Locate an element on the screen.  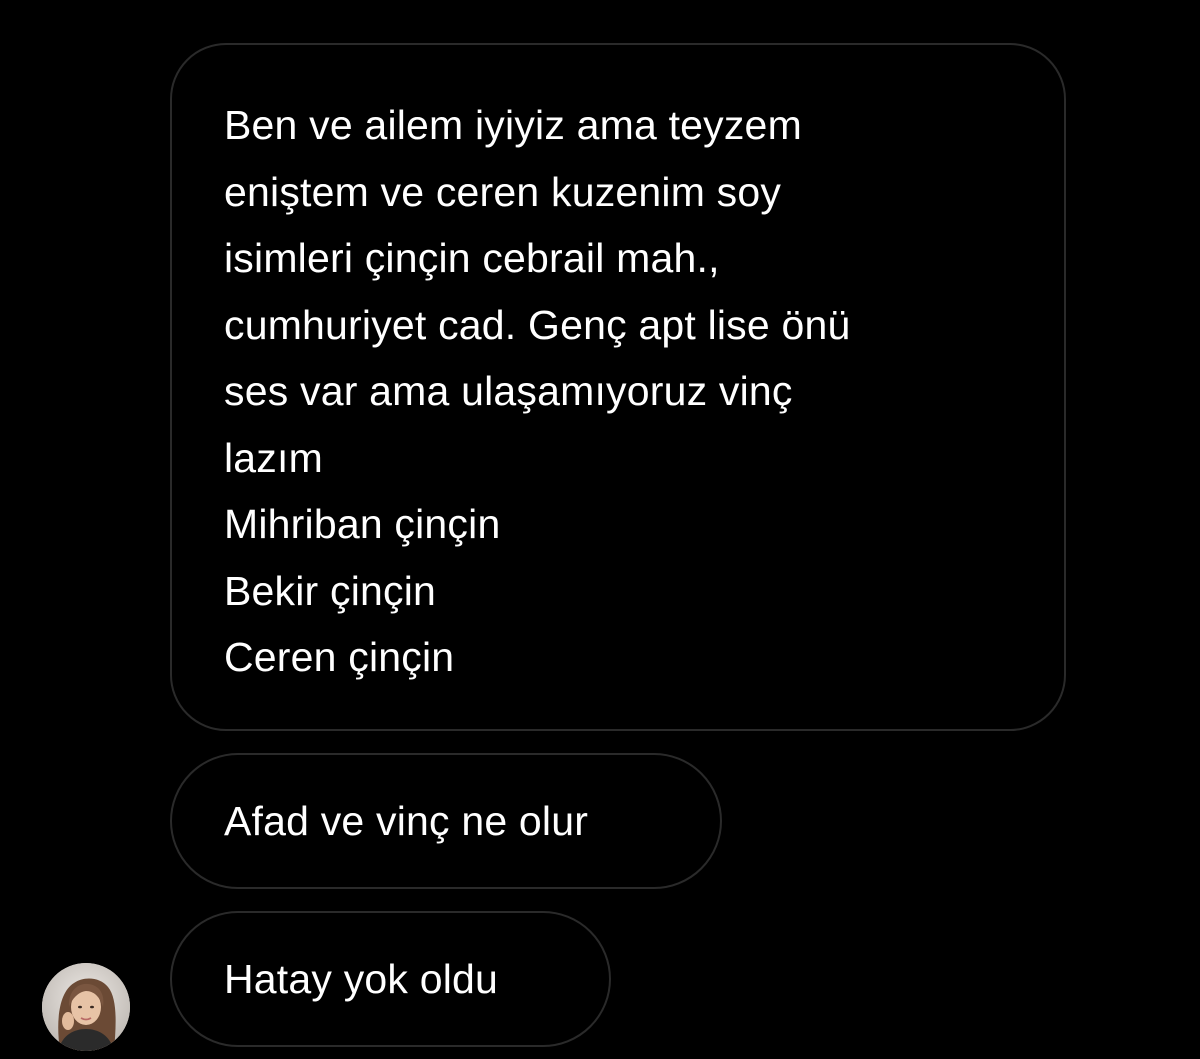
message-line: ses var ama ulaşamıyoruz vinç is located at coordinates (508, 391).